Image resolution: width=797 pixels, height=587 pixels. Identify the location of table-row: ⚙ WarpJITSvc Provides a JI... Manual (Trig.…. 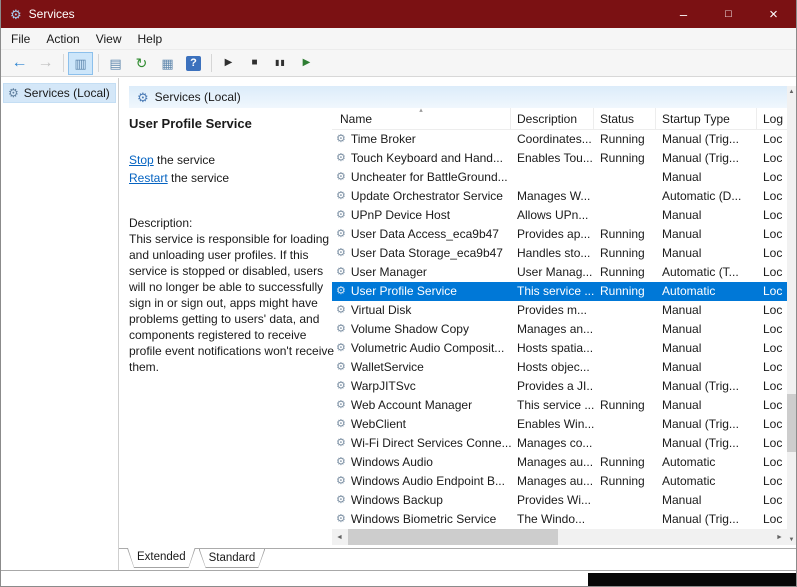
(559, 386).